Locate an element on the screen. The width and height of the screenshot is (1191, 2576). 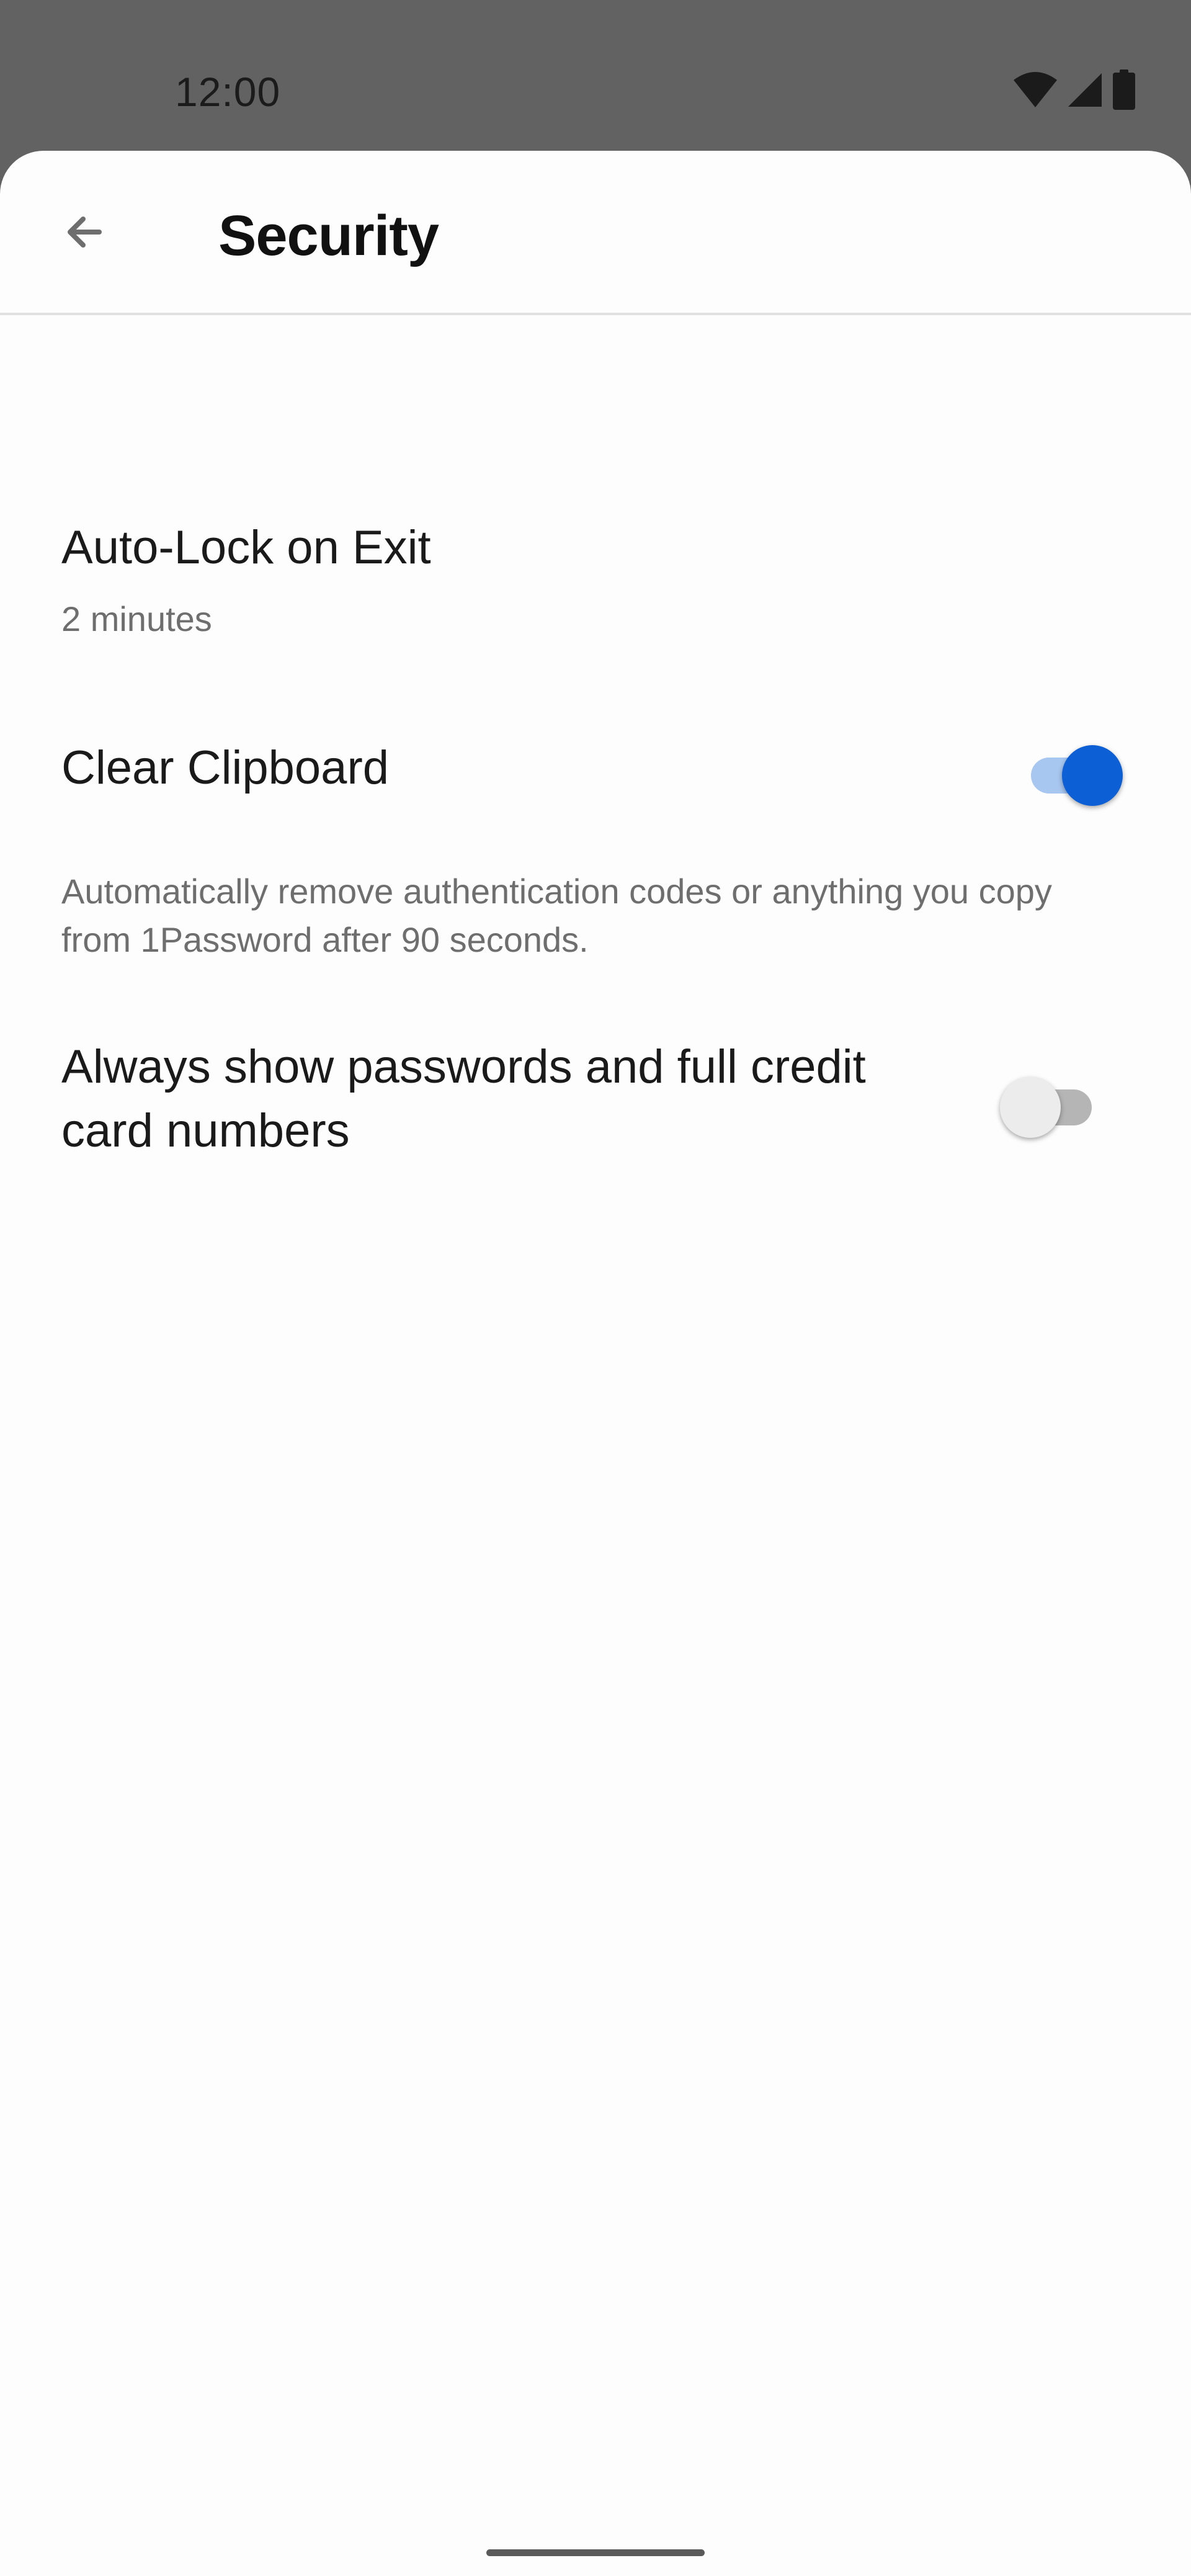
clear-clipboard-title: Clear Clipboard is located at coordinates (226, 767).